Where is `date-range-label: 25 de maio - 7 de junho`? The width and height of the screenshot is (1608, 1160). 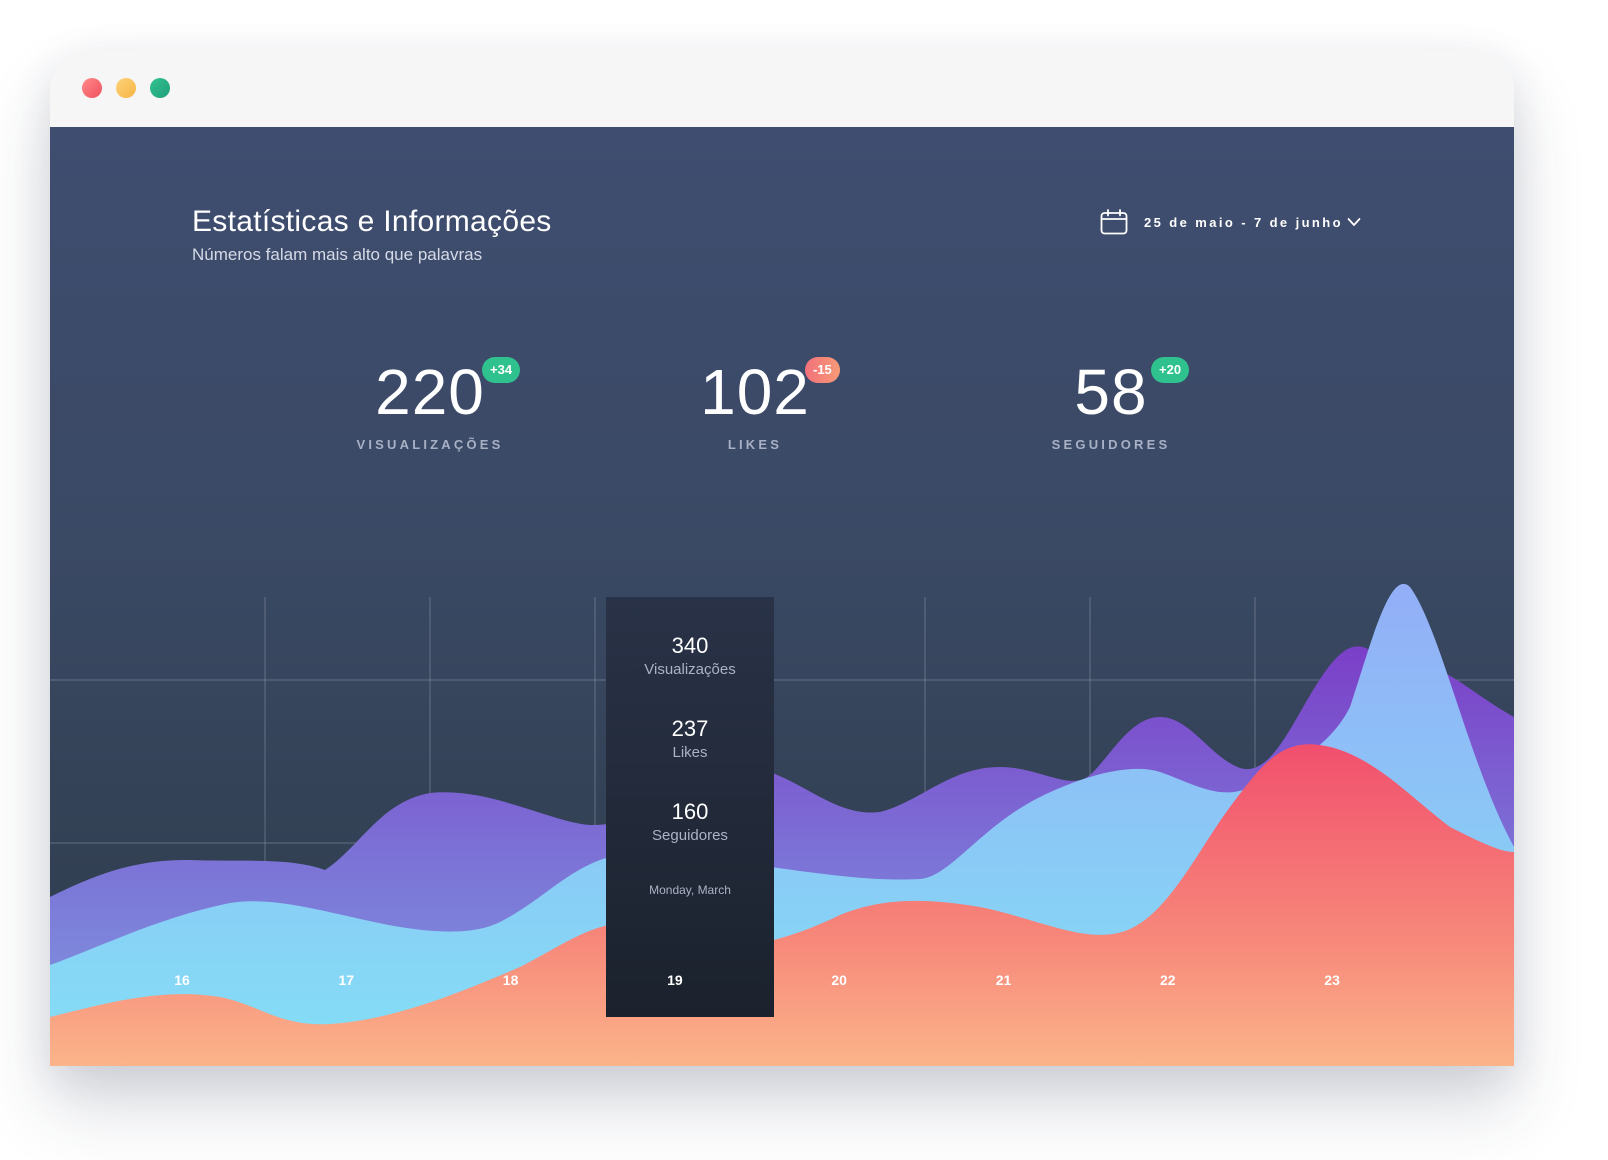
date-range-label: 25 de maio - 7 de junho is located at coordinates (1243, 222).